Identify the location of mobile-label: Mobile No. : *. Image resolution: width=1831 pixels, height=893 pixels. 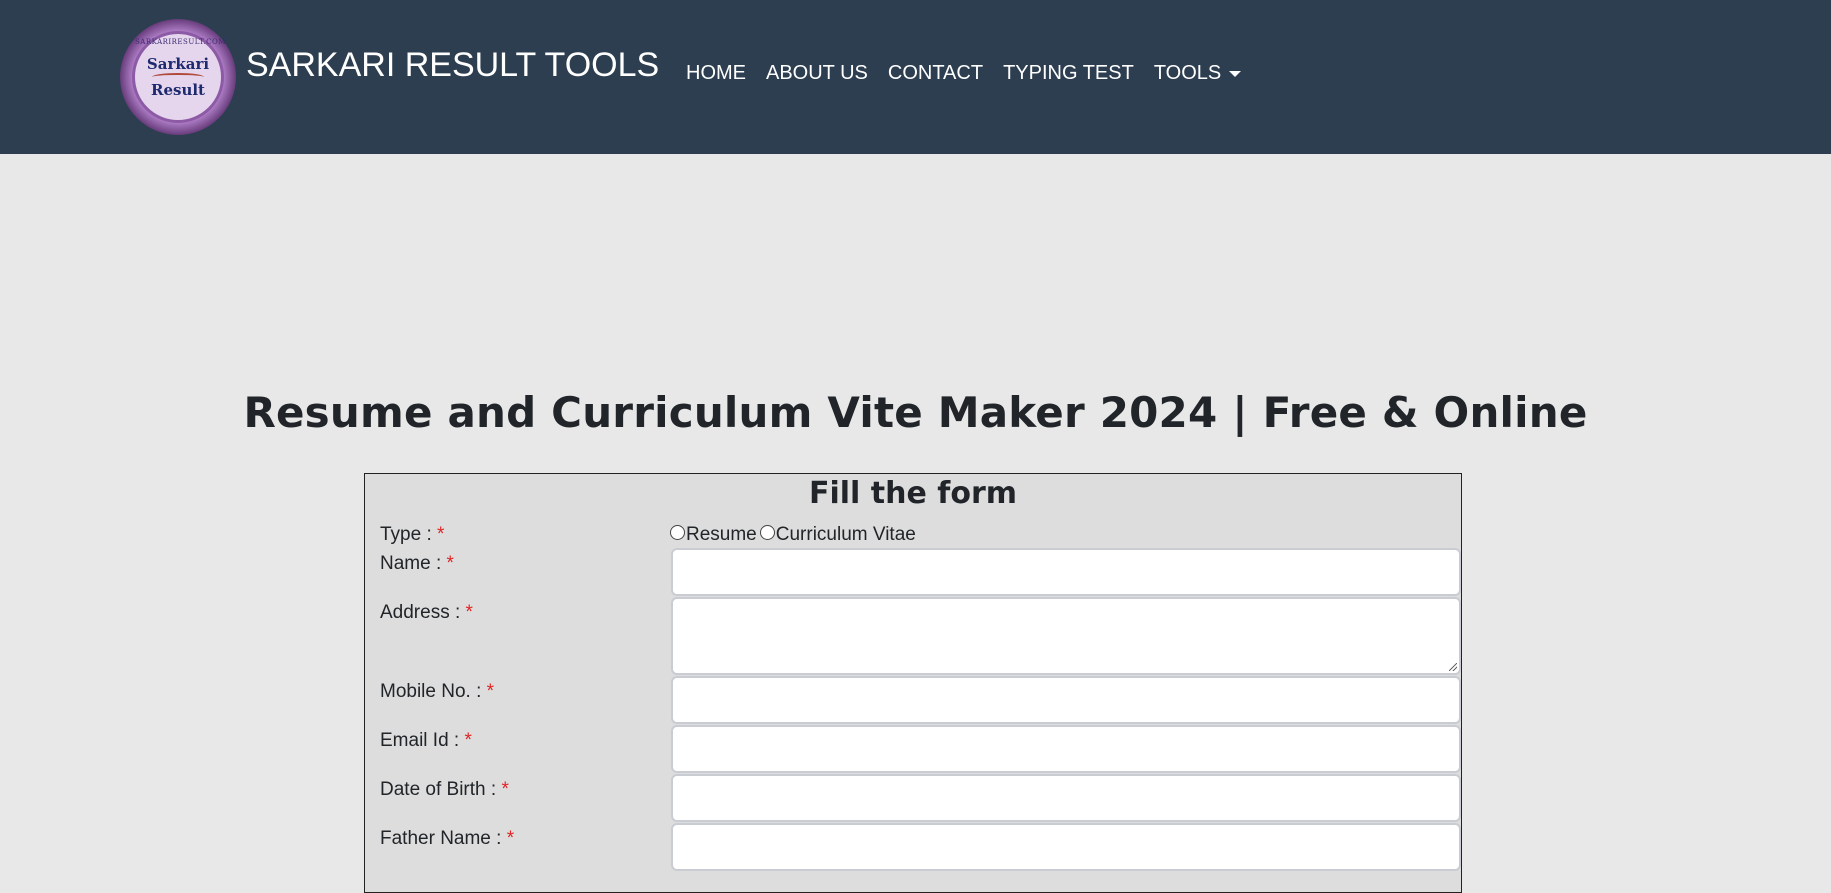
(437, 692).